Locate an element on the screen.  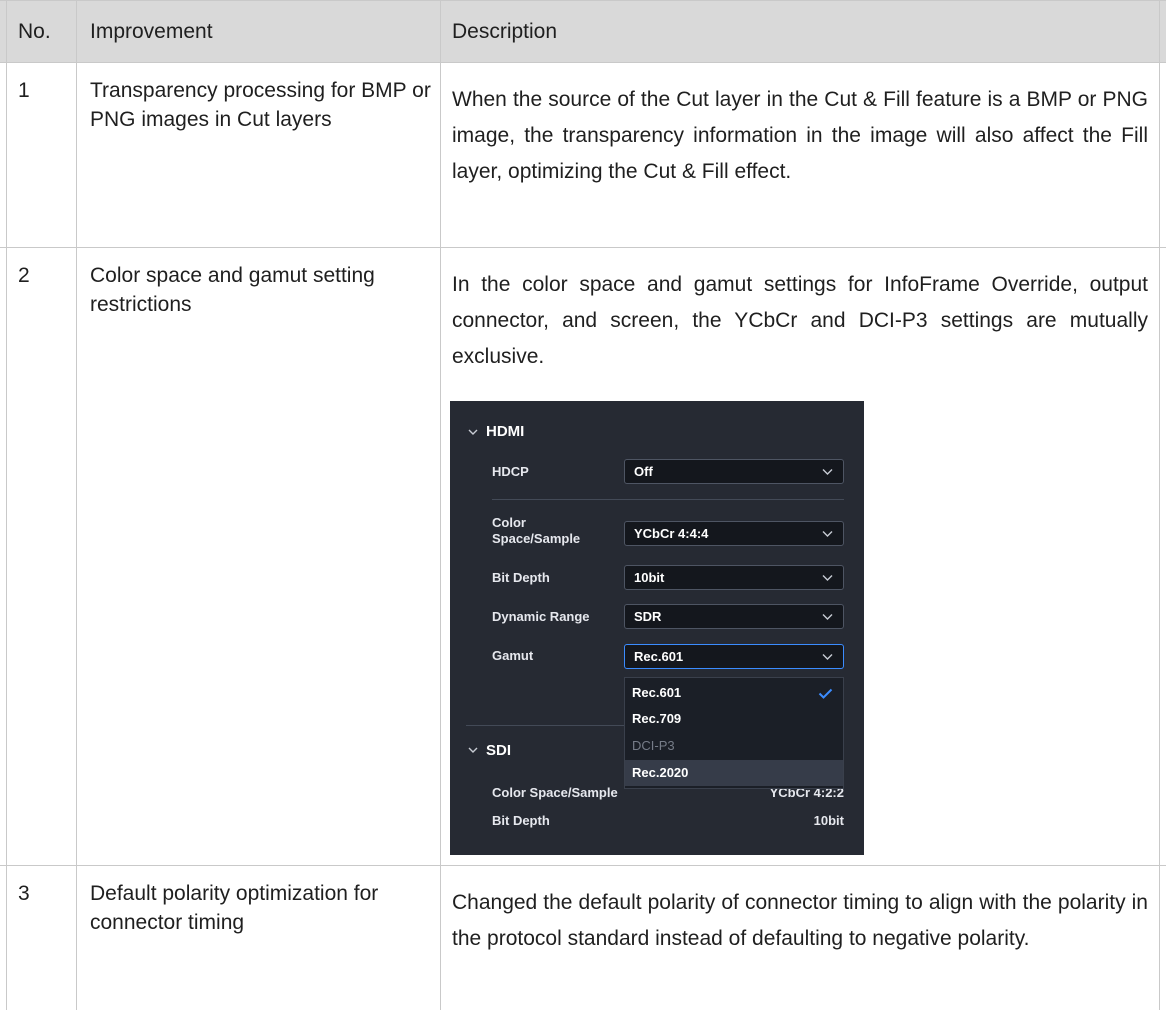
bit-depth-value: 10bit is located at coordinates (649, 577).